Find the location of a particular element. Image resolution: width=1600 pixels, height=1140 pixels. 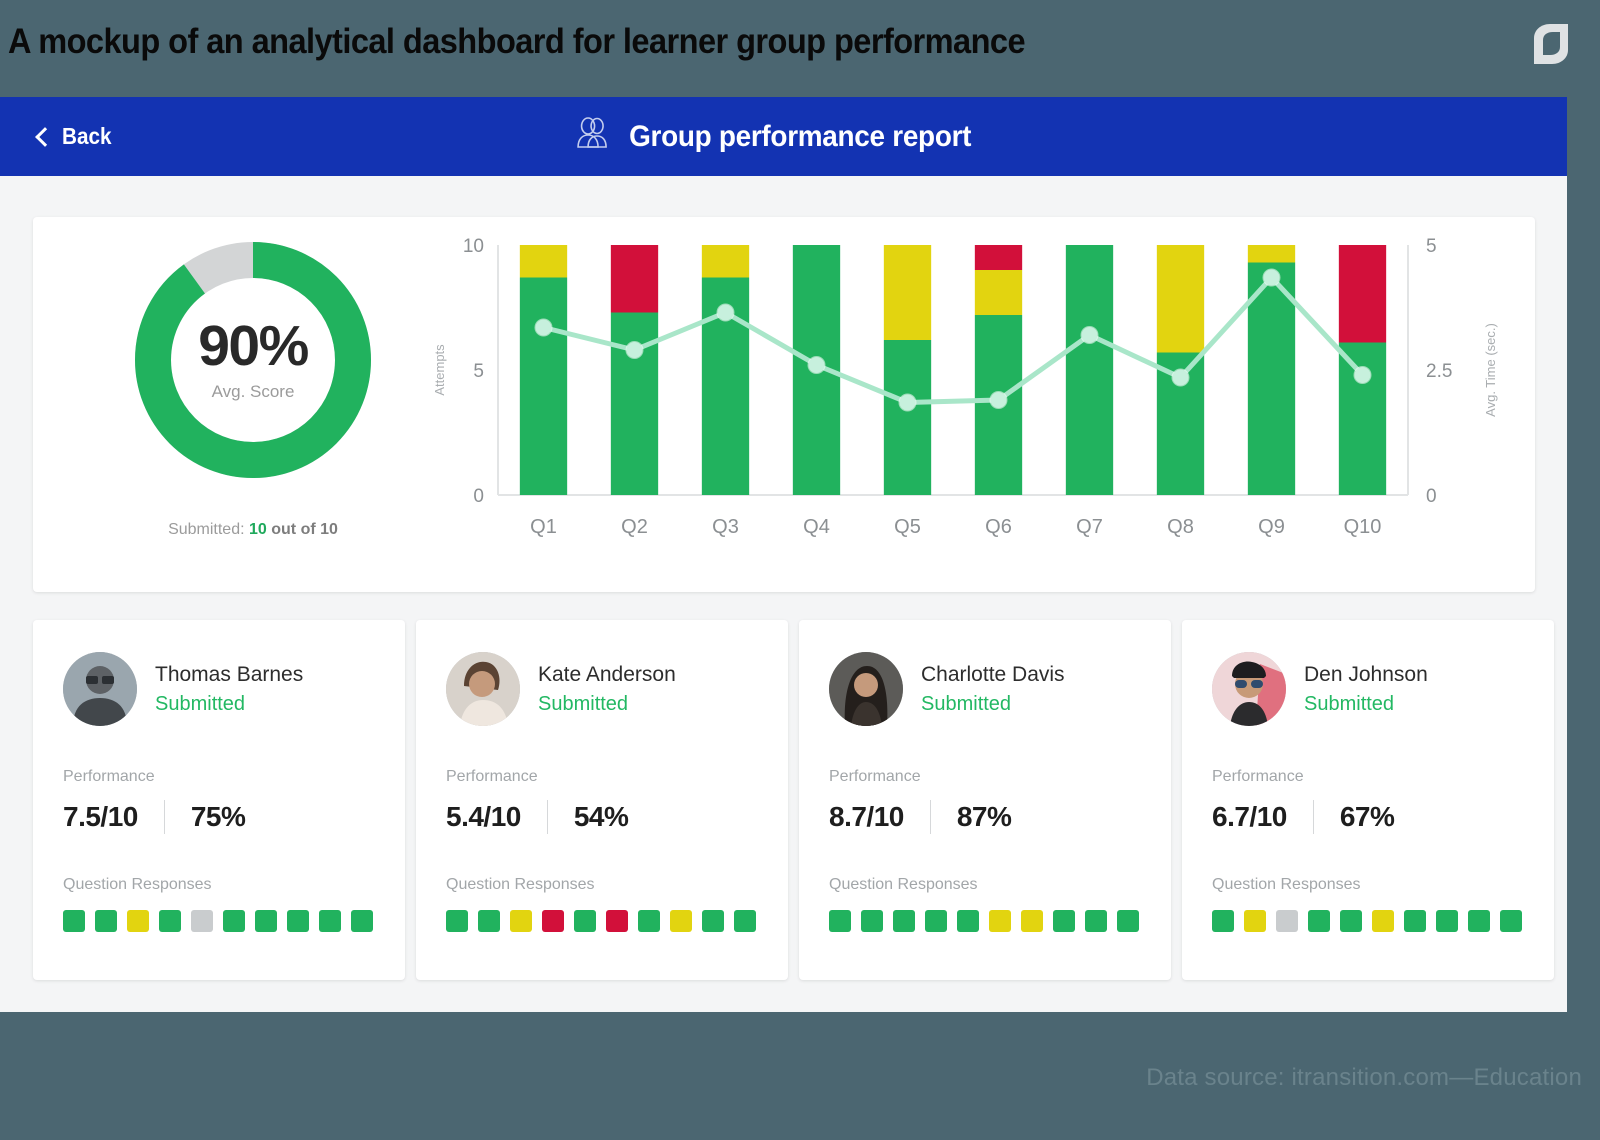

learner-identity: Thomas Barnes Submitted is located at coordinates (229, 688).